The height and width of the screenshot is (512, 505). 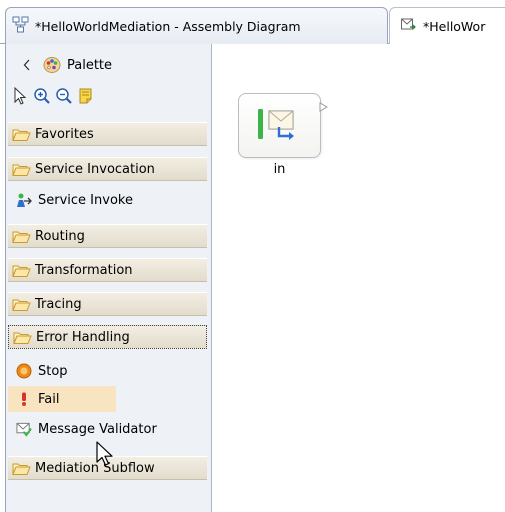 I want to click on drawer-label: Tracing, so click(x=58, y=304).